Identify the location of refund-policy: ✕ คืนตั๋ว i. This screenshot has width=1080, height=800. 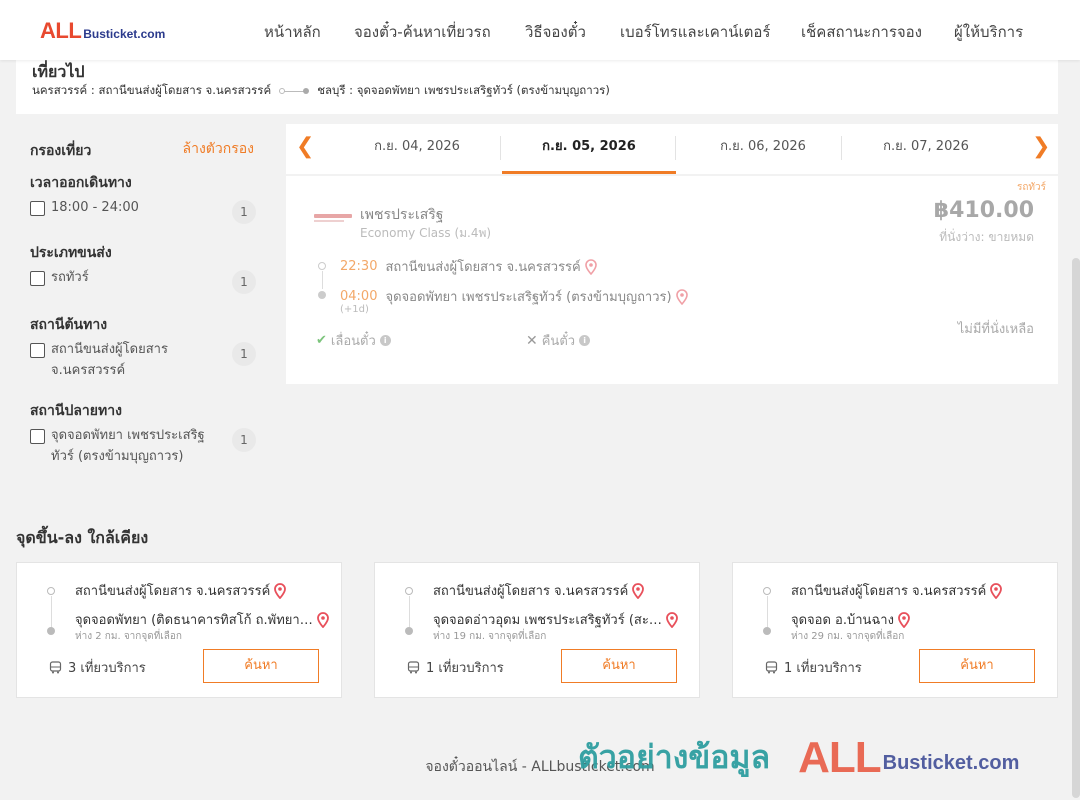
(558, 340).